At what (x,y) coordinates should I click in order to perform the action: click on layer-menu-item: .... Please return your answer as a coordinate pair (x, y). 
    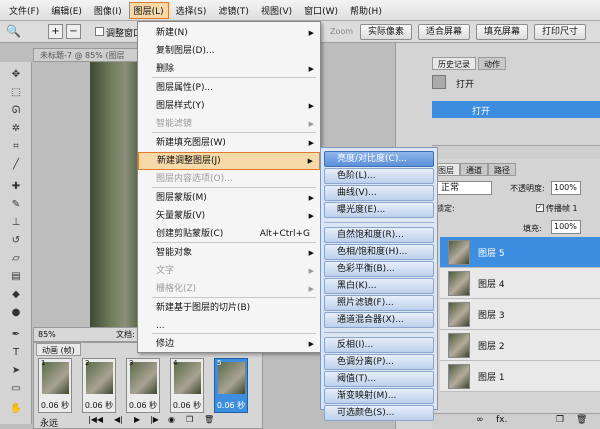
    Looking at the image, I should click on (229, 326).